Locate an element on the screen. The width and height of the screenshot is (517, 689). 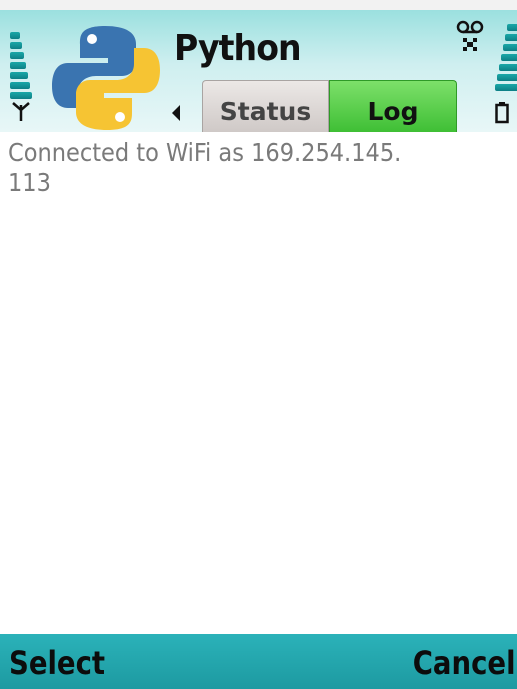
top-strip is located at coordinates (258, 5).